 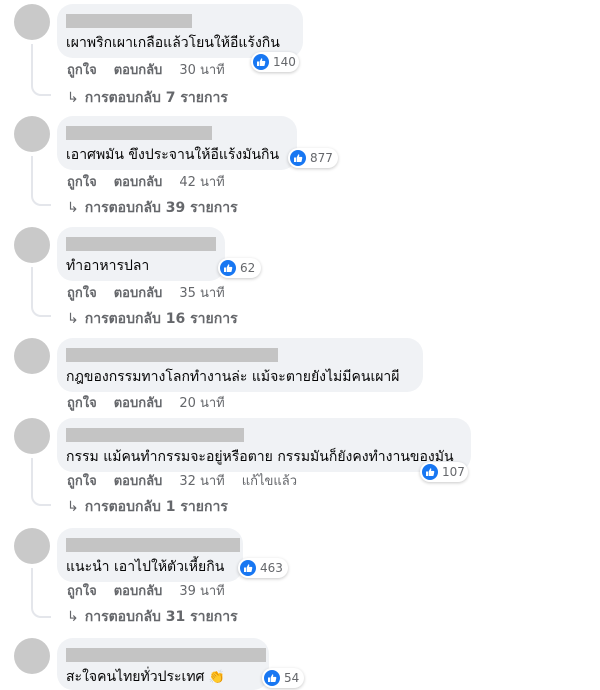 I want to click on replies-count-label: การตอบกลับ 31 รายการ, so click(x=161, y=617).